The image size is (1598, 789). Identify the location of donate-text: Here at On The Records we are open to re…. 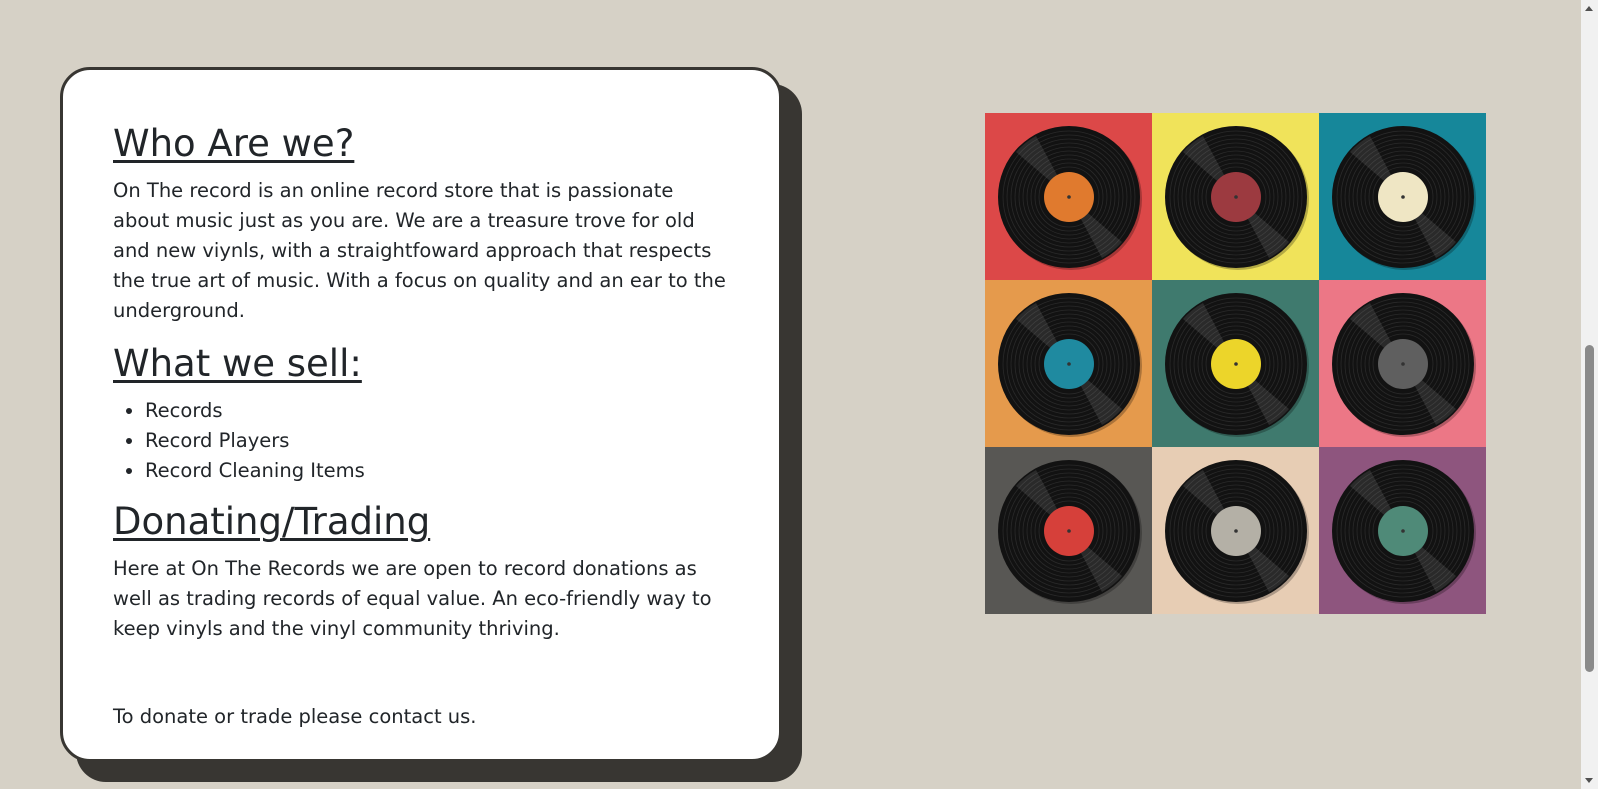
(412, 598).